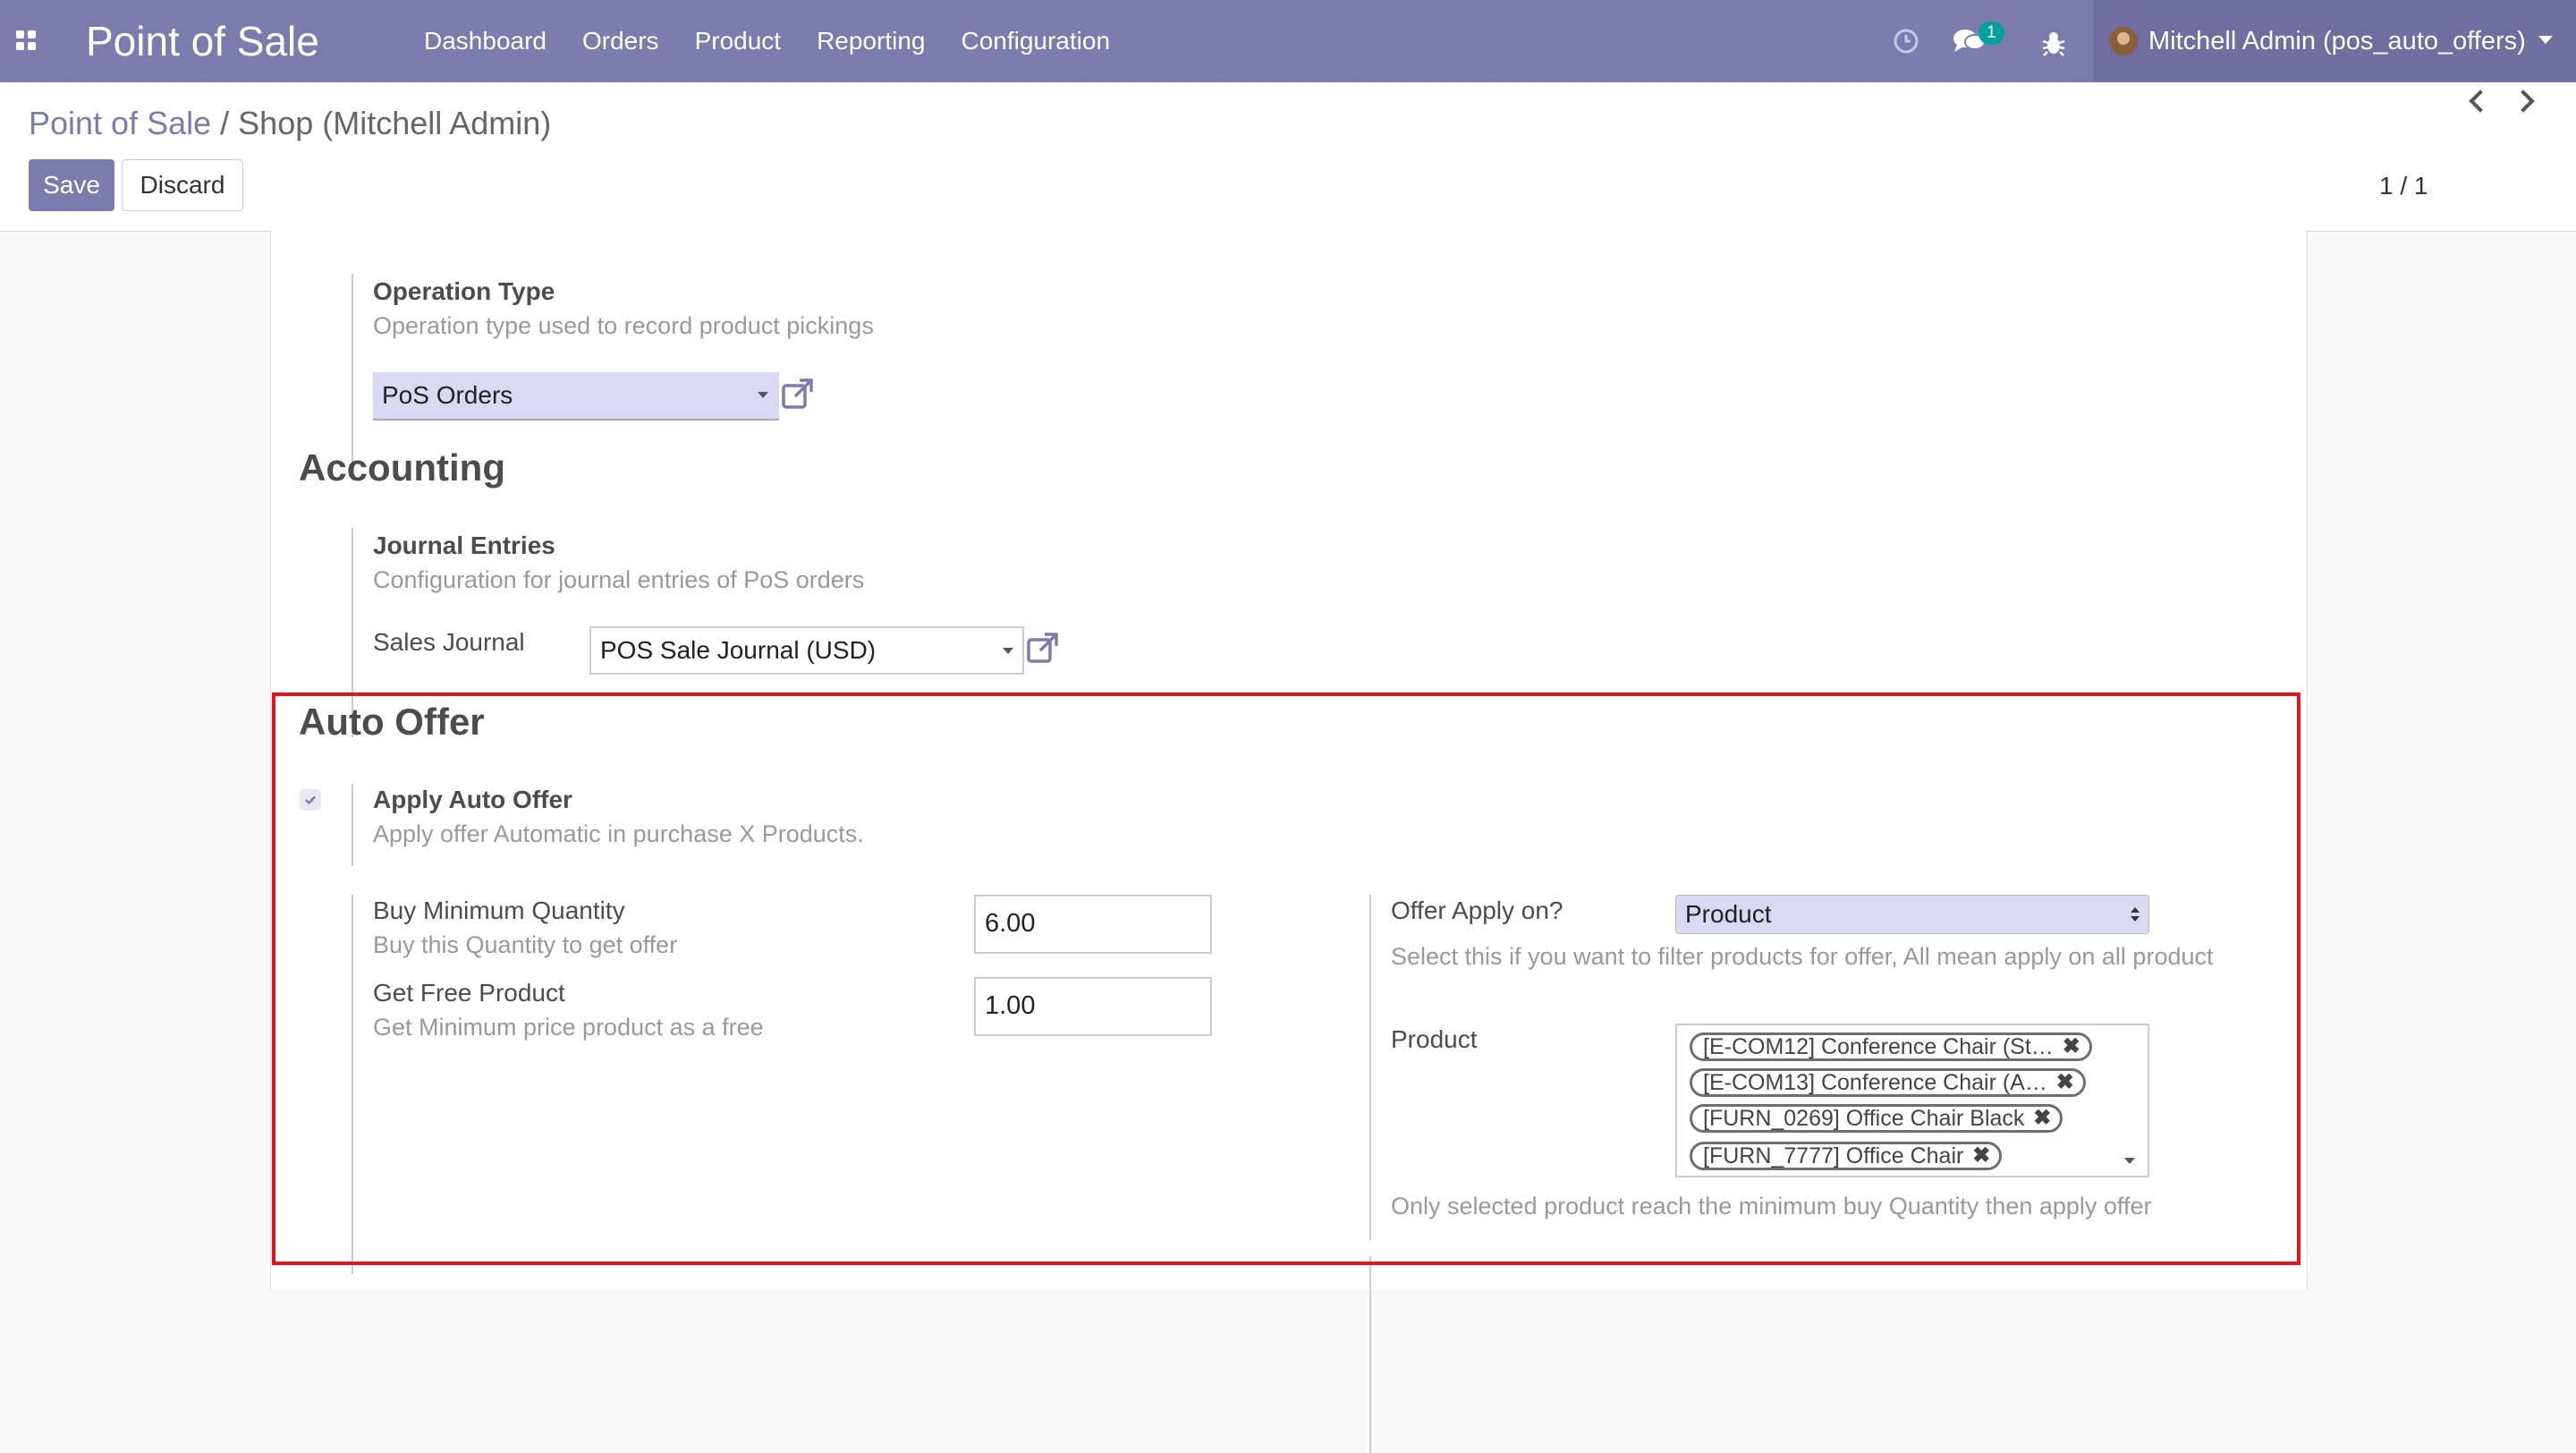 Image resolution: width=2576 pixels, height=1453 pixels. Describe the element at coordinates (464, 545) in the screenshot. I see `journal-entries-label: Journal Entries` at that location.